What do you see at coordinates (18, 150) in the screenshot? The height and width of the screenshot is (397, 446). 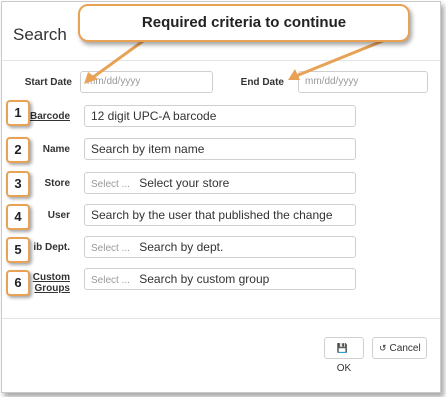 I see `step-badge-2: 2` at bounding box center [18, 150].